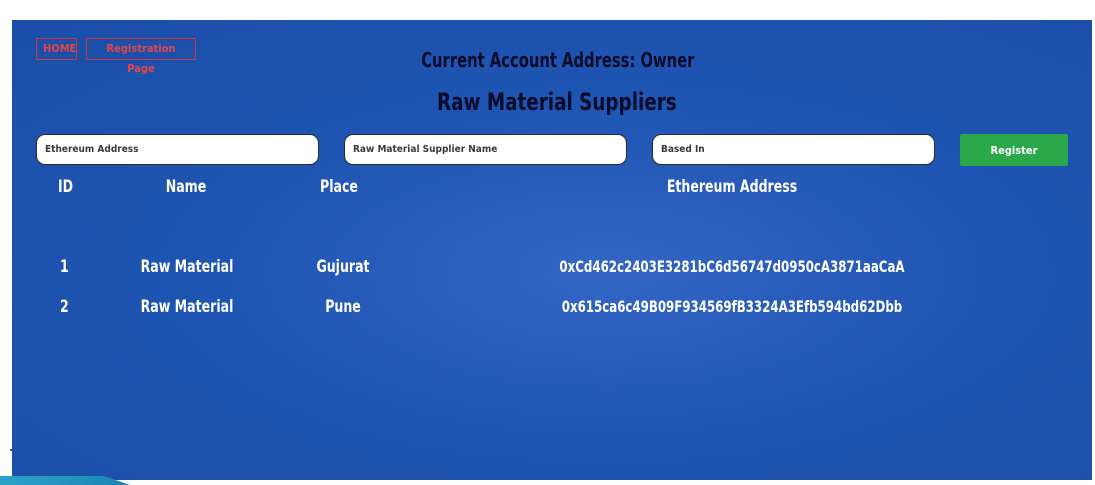  Describe the element at coordinates (793, 149) in the screenshot. I see `based-in-input` at that location.